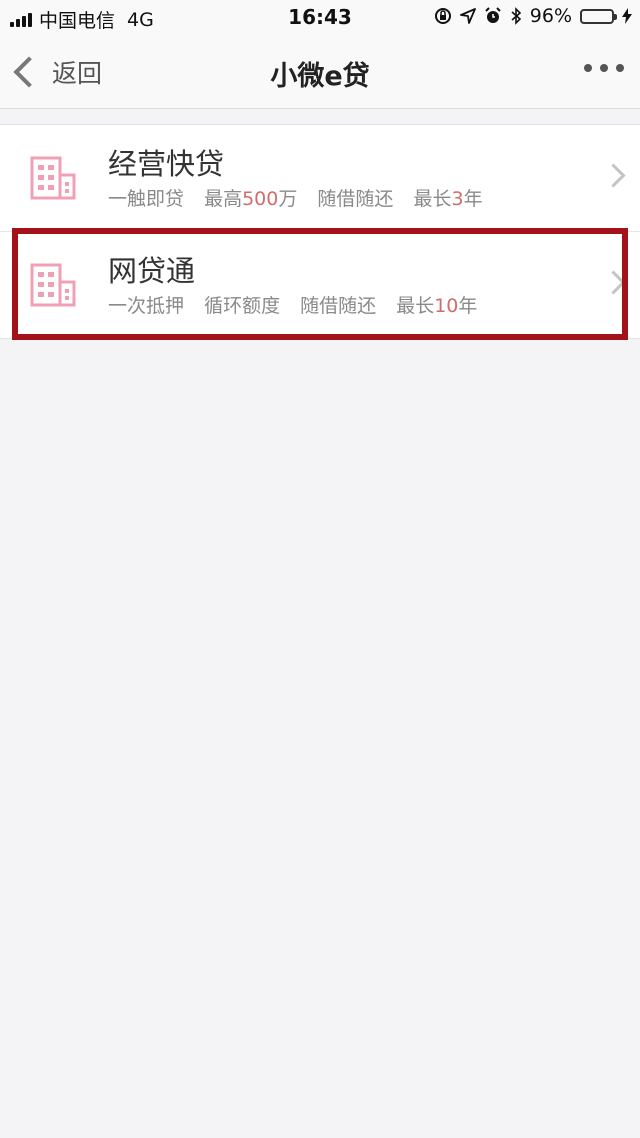 The width and height of the screenshot is (640, 1138). Describe the element at coordinates (550, 16) in the screenshot. I see `battery-percent: 96%` at that location.